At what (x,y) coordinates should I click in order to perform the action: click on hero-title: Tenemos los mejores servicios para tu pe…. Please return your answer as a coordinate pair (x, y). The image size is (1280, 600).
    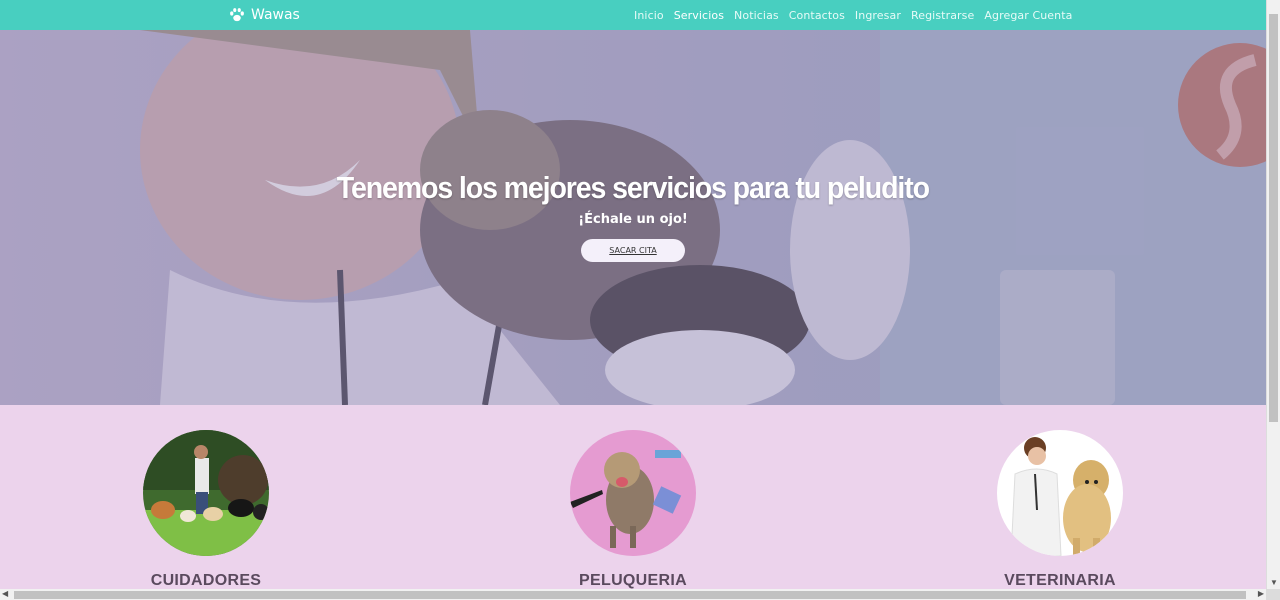
    Looking at the image, I should click on (633, 187).